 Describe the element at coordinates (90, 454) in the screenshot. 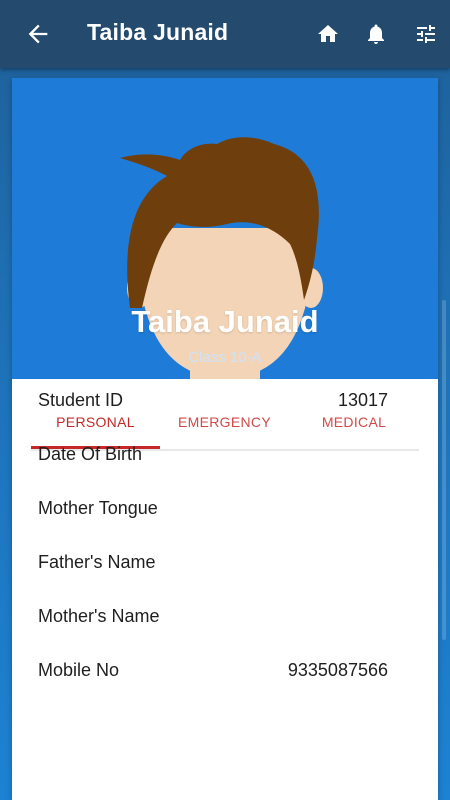

I see `detail-label: Date Of Birth` at that location.